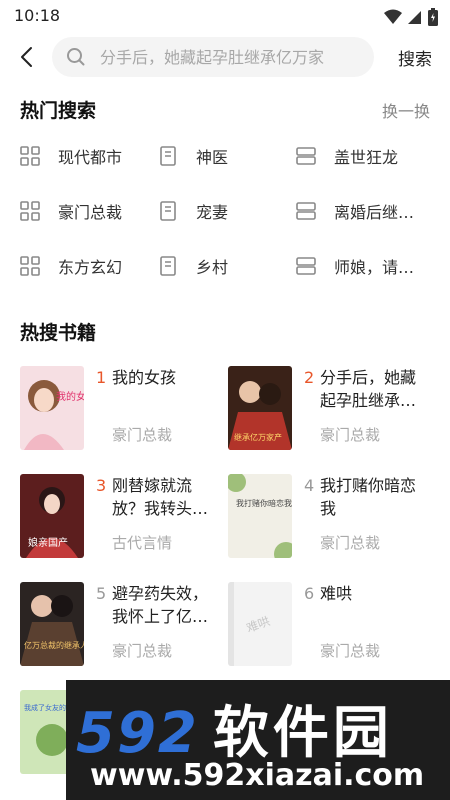  I want to click on watermark-url: www.592xiazai.com, so click(257, 775).